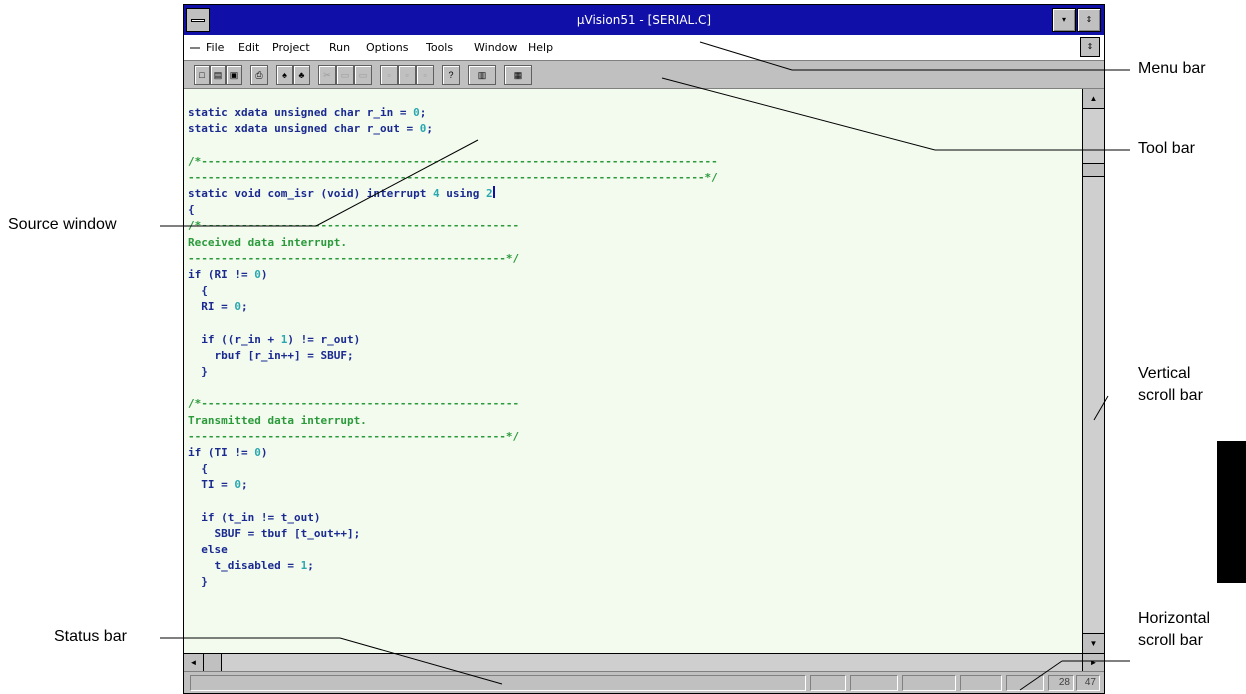  I want to click on code-line: if (RI != 0), so click(453, 275).